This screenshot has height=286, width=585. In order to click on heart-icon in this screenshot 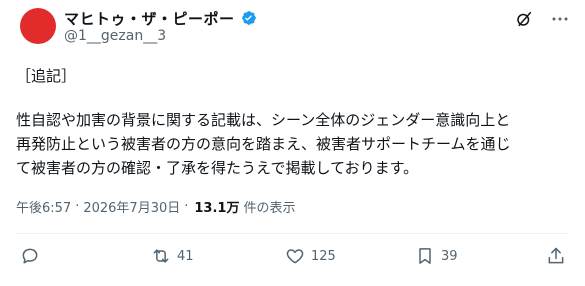, I will do `click(295, 256)`.